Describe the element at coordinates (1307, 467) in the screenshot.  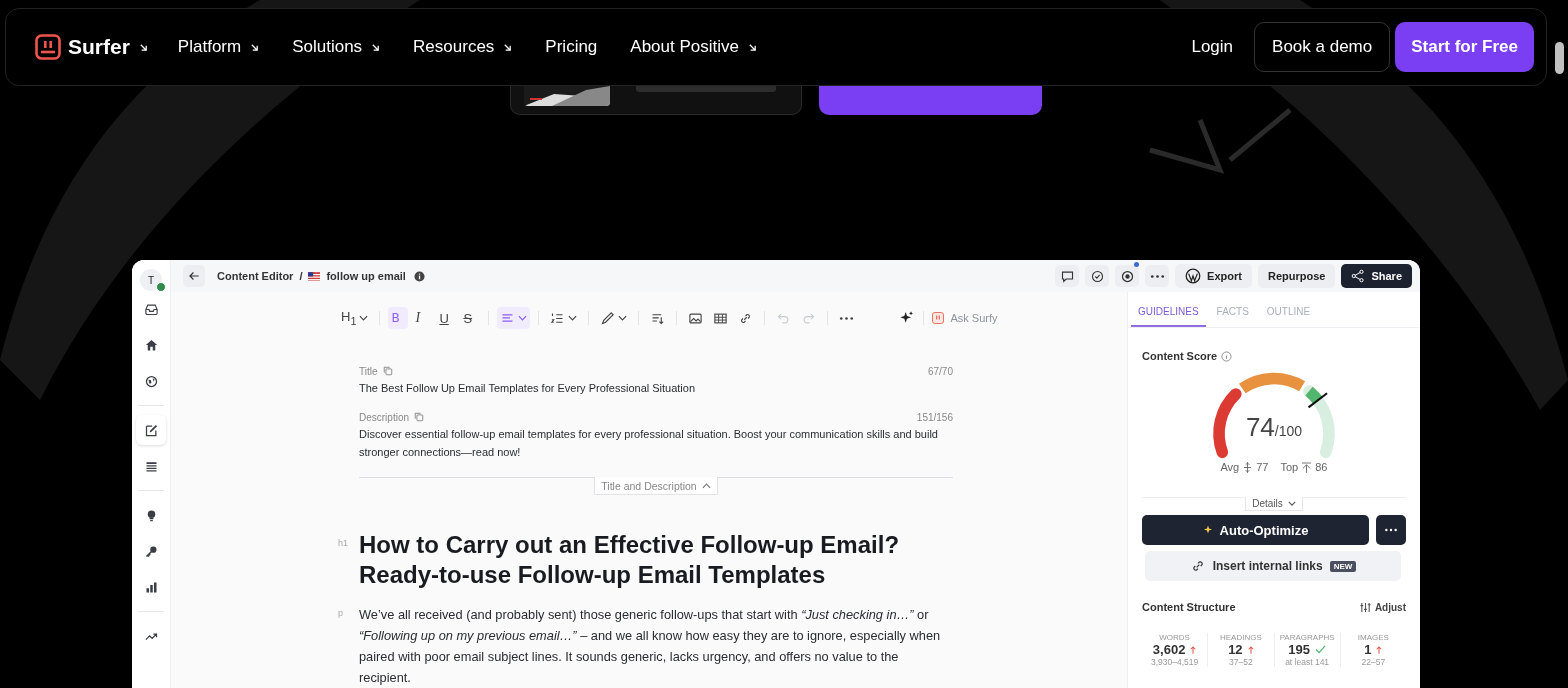
I see `top-icon` at that location.